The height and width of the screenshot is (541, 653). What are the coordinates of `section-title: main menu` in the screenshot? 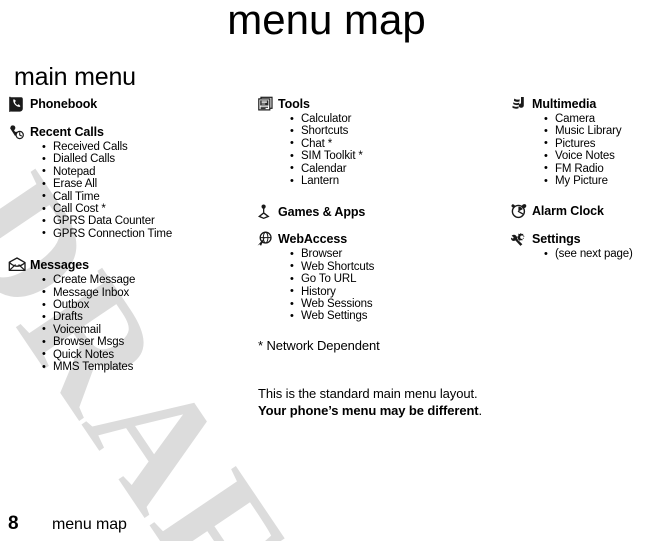 It's located at (75, 77).